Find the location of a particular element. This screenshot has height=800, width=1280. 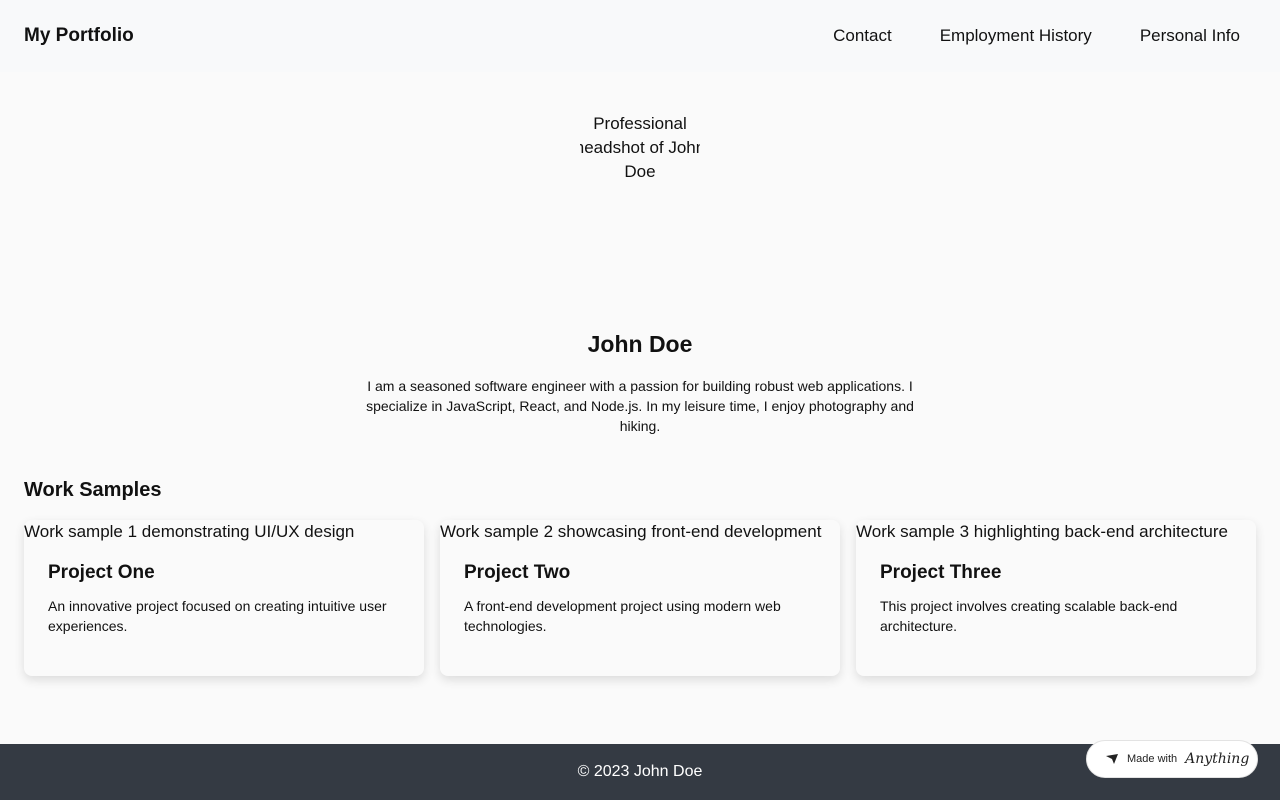

badge-brand: Anything is located at coordinates (1217, 759).